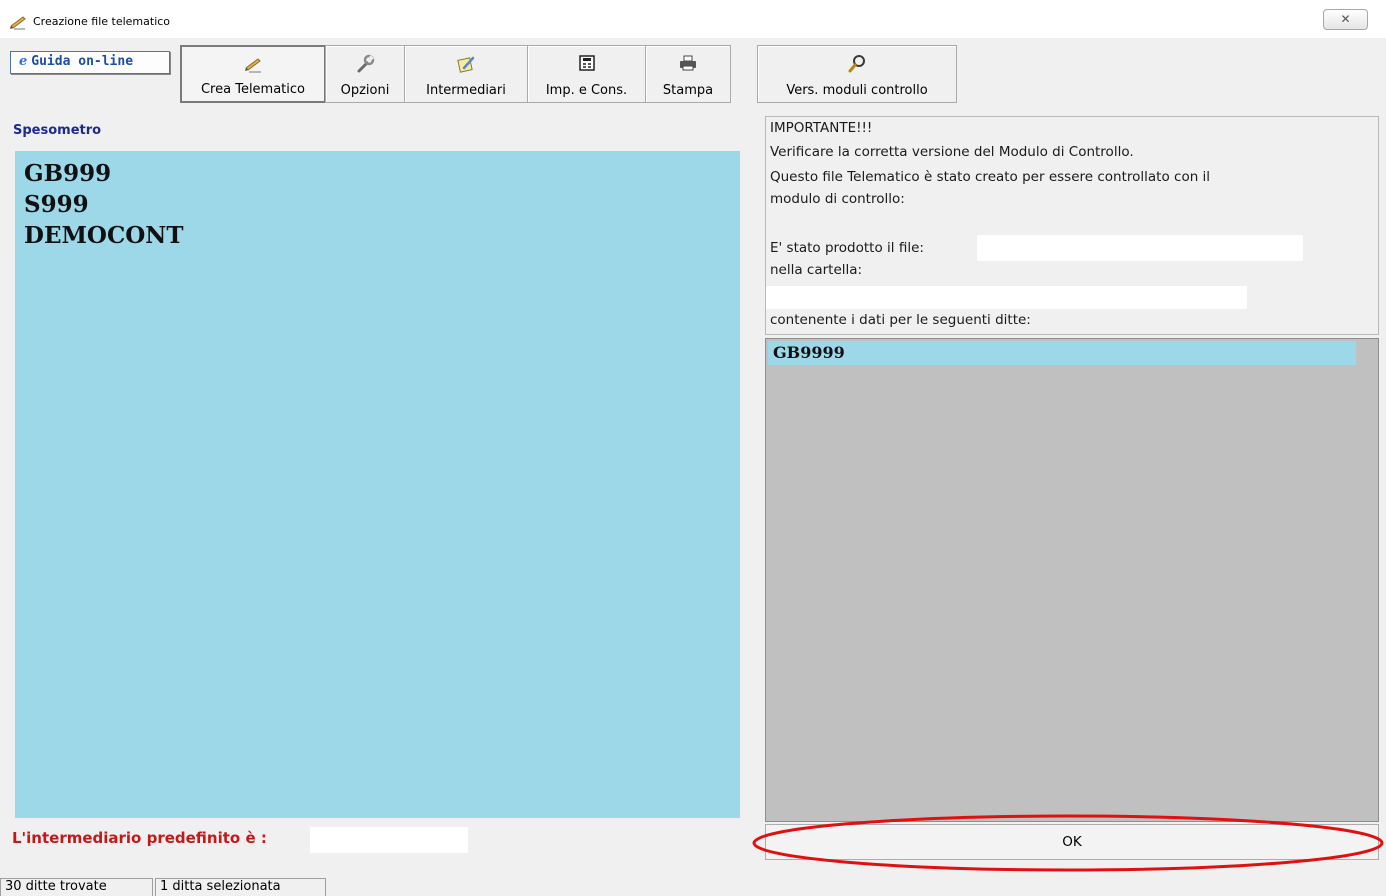  What do you see at coordinates (688, 90) in the screenshot?
I see `stampa-label: Stampa` at bounding box center [688, 90].